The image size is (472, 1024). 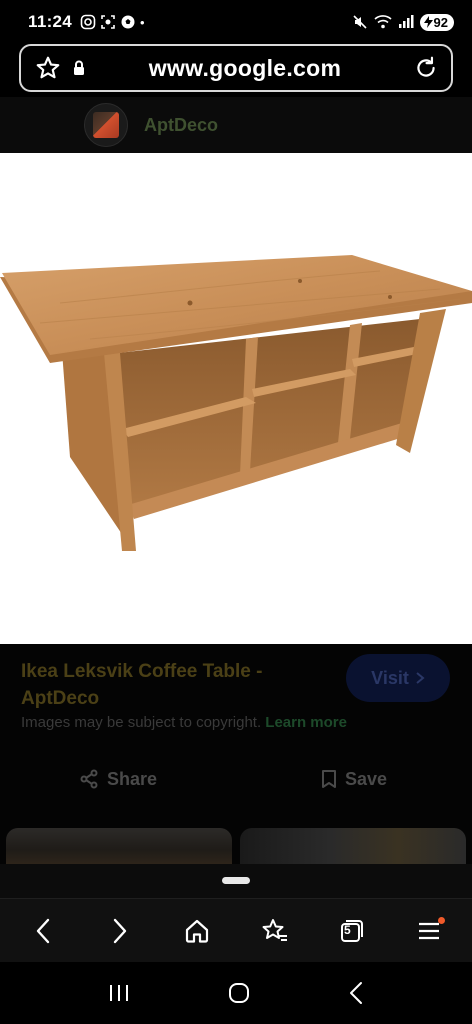 I want to click on forward-button, so click(x=120, y=931).